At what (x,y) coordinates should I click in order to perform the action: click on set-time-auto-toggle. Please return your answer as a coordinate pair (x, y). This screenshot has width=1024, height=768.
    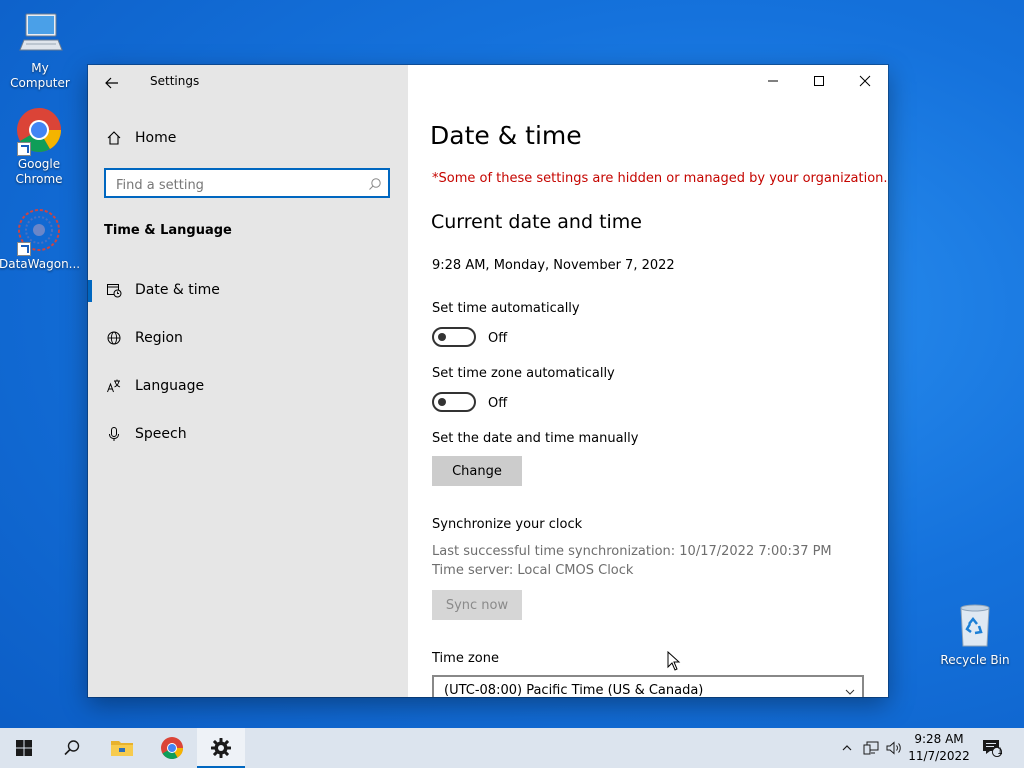
    Looking at the image, I should click on (454, 337).